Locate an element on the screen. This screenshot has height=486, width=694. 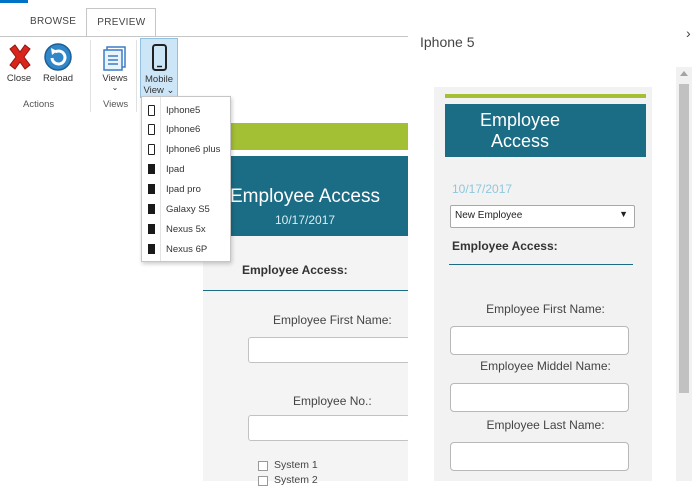
top-bar is located at coordinates (347, 1).